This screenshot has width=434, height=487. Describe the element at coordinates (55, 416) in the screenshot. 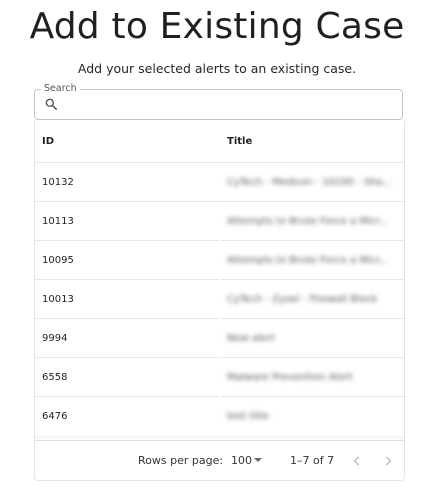

I see `row-id: 6476` at that location.